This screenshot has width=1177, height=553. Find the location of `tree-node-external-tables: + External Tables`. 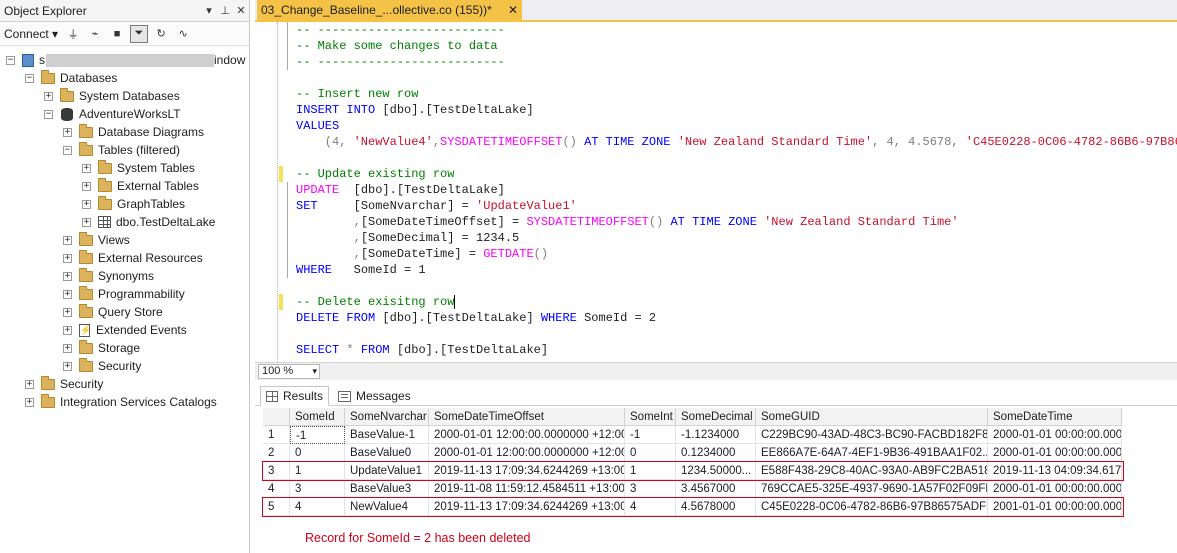

tree-node-external-tables: + External Tables is located at coordinates (140, 186).